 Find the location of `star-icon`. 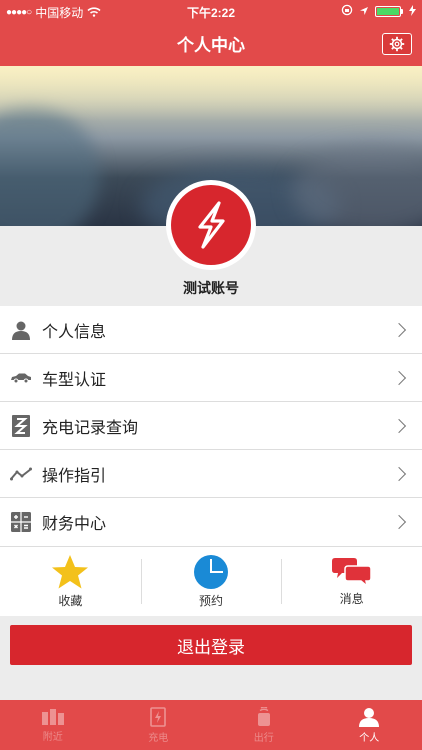

star-icon is located at coordinates (70, 572).